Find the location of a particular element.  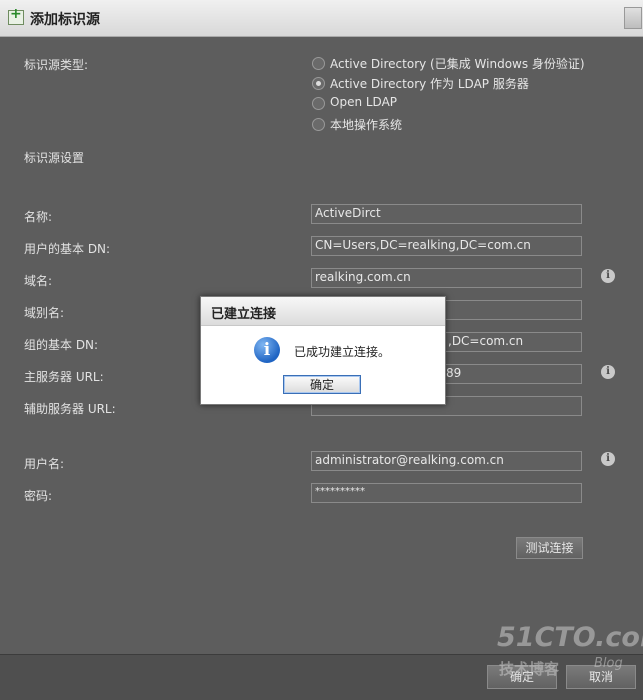

domain-name-input: realking.com.cn is located at coordinates (446, 278).